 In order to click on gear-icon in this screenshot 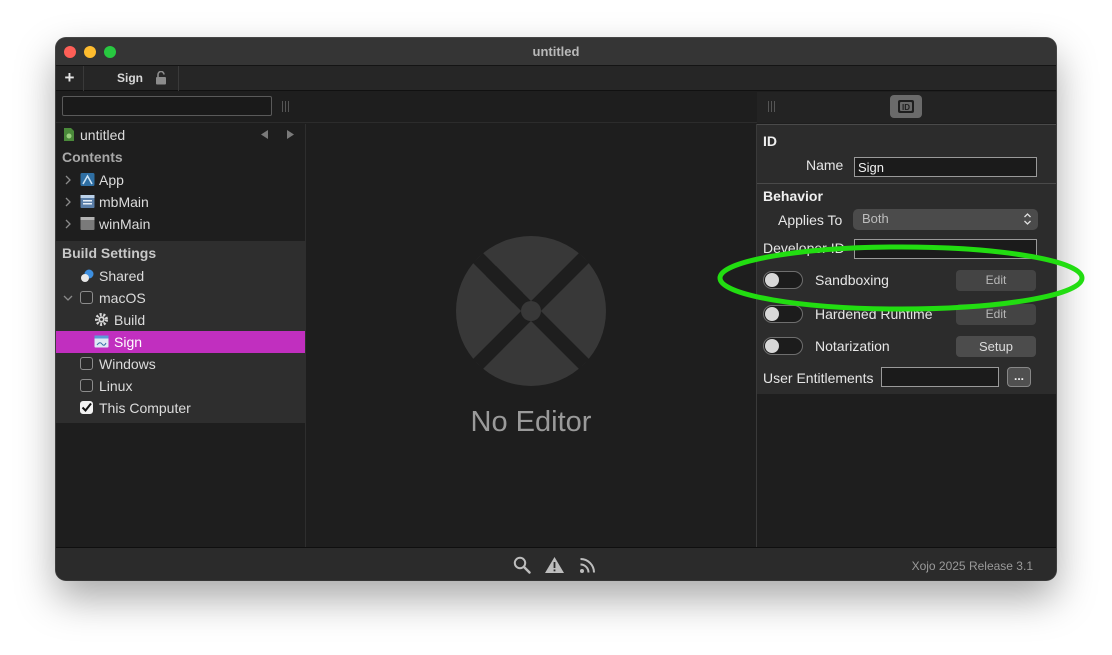, I will do `click(101, 319)`.